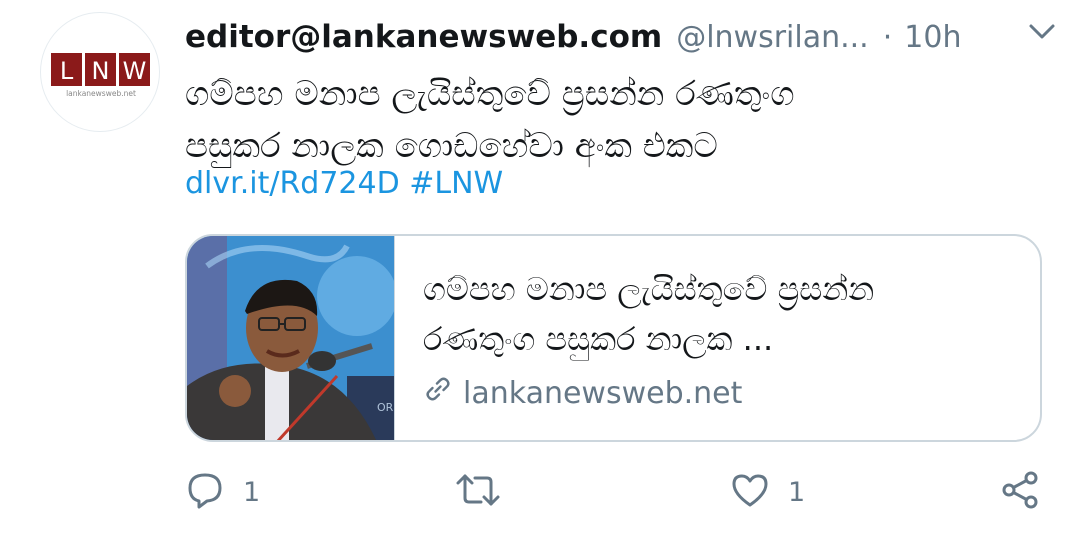  Describe the element at coordinates (490, 94) in the screenshot. I see `tweet-text-line-1: ගම්පහ මනාප ලැයිස්තුවේ ප්‍රසන්න රණතුංග` at that location.